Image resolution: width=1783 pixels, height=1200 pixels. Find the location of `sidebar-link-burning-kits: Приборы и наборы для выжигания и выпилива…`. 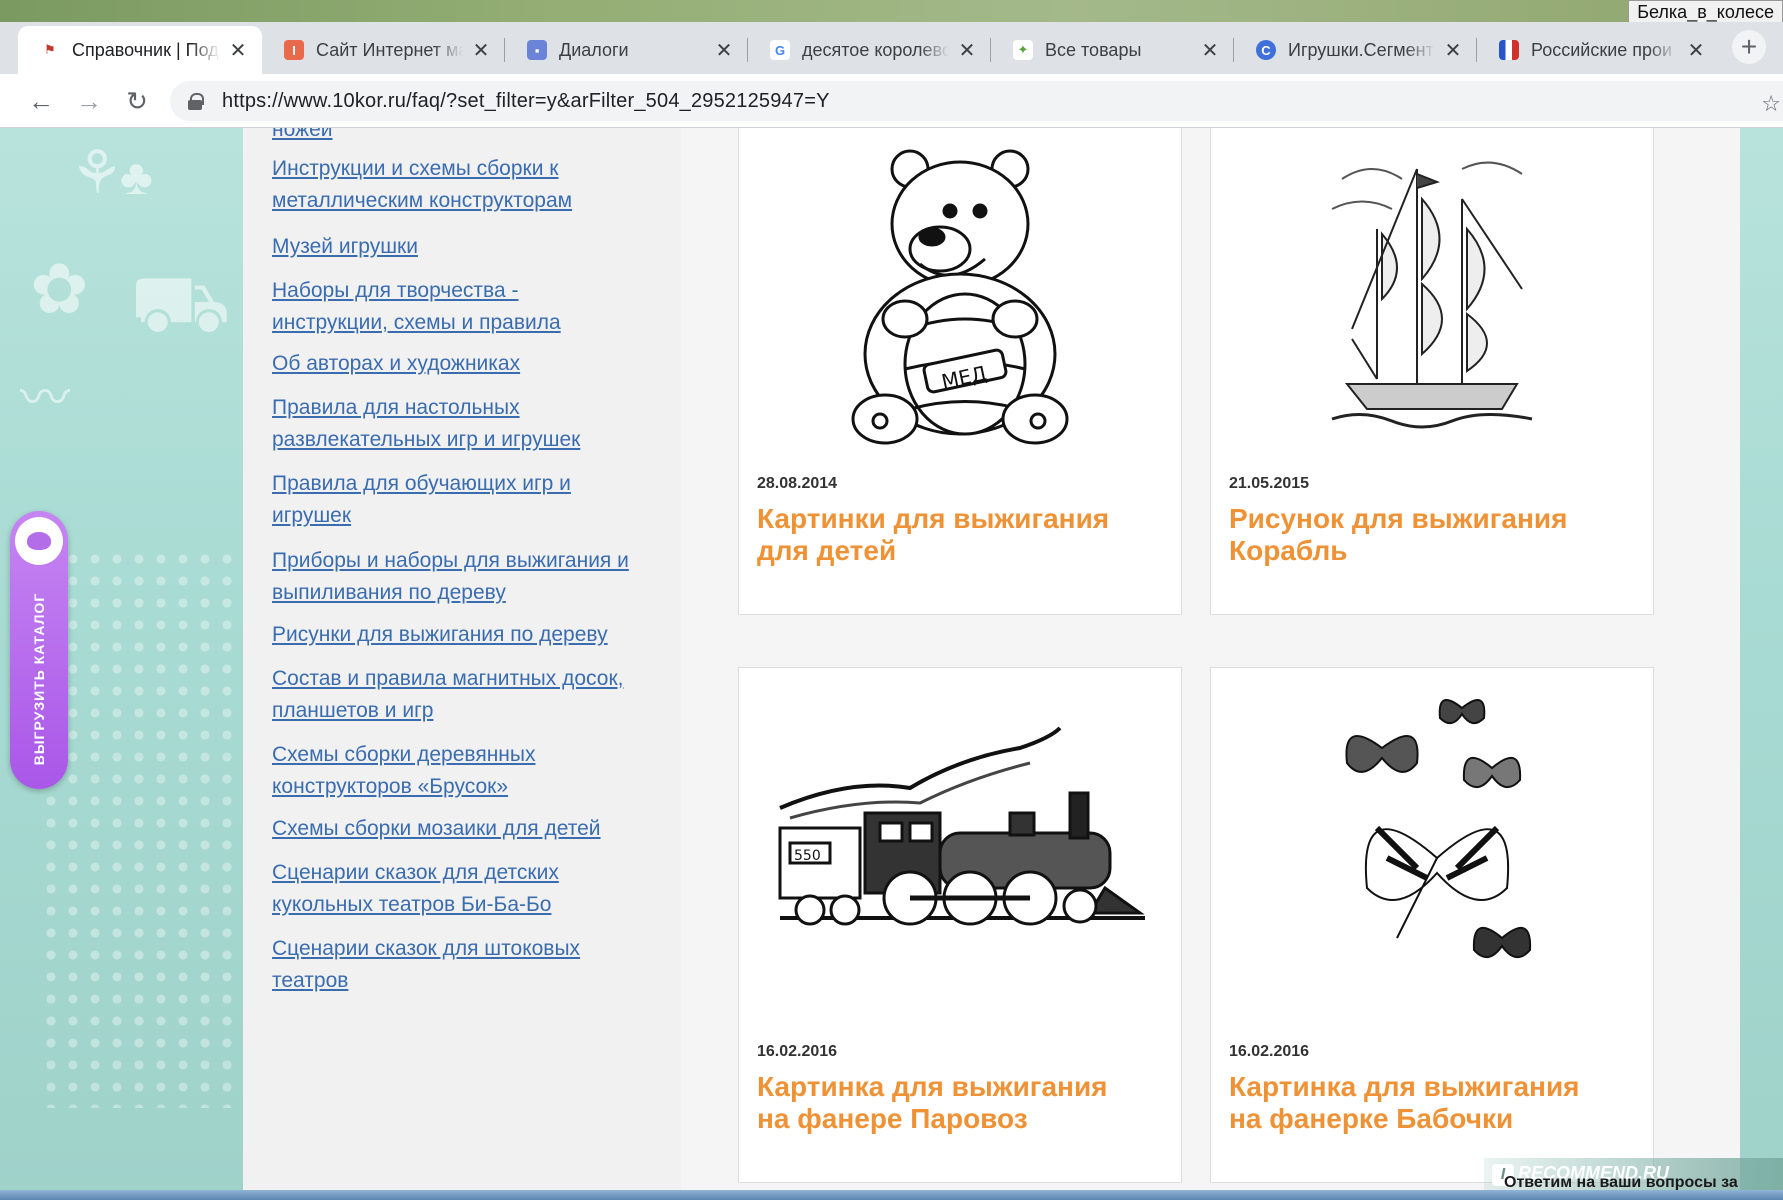

sidebar-link-burning-kits: Приборы и наборы для выжигания и выпилива… is located at coordinates (472, 577).